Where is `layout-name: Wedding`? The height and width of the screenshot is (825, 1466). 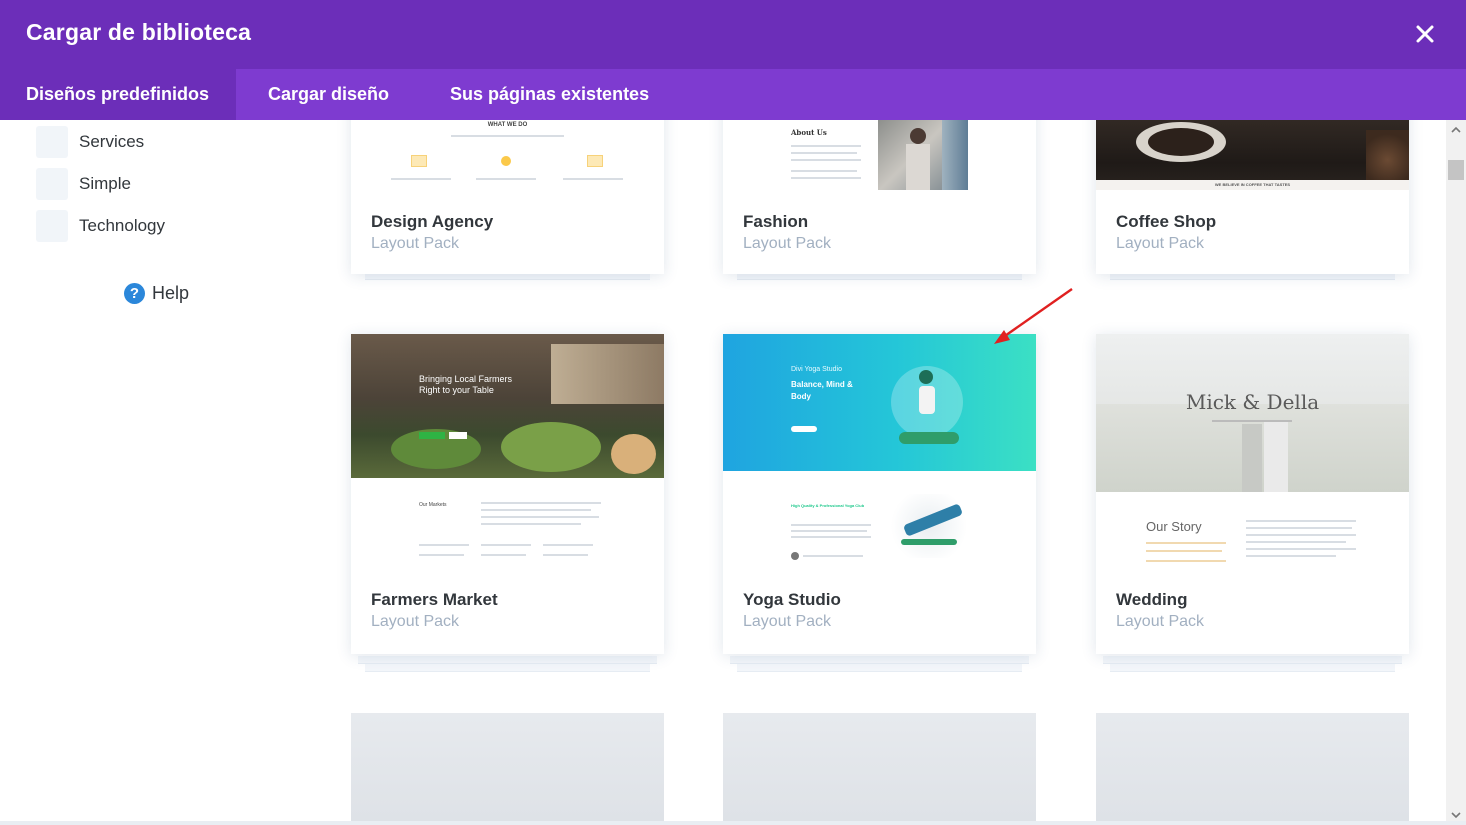
layout-name: Wedding is located at coordinates (1152, 599).